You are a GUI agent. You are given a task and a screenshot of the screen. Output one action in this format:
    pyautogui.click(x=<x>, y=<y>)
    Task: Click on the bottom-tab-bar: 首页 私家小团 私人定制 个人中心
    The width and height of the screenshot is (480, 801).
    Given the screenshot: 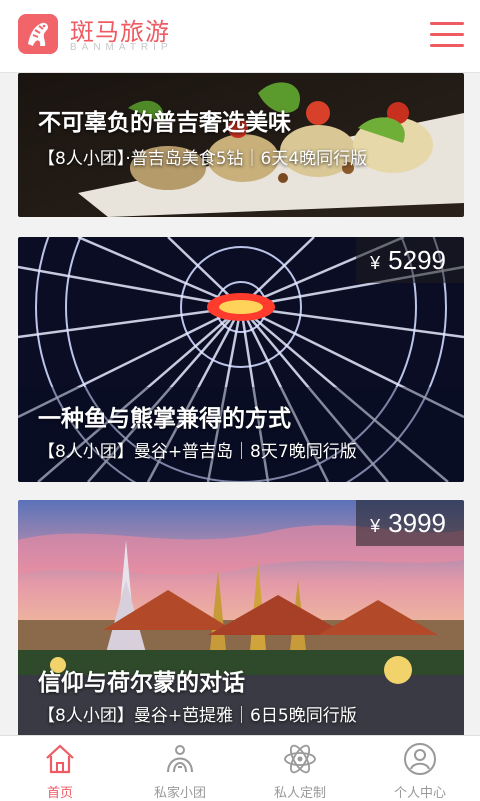 What is the action you would take?
    pyautogui.click(x=240, y=768)
    